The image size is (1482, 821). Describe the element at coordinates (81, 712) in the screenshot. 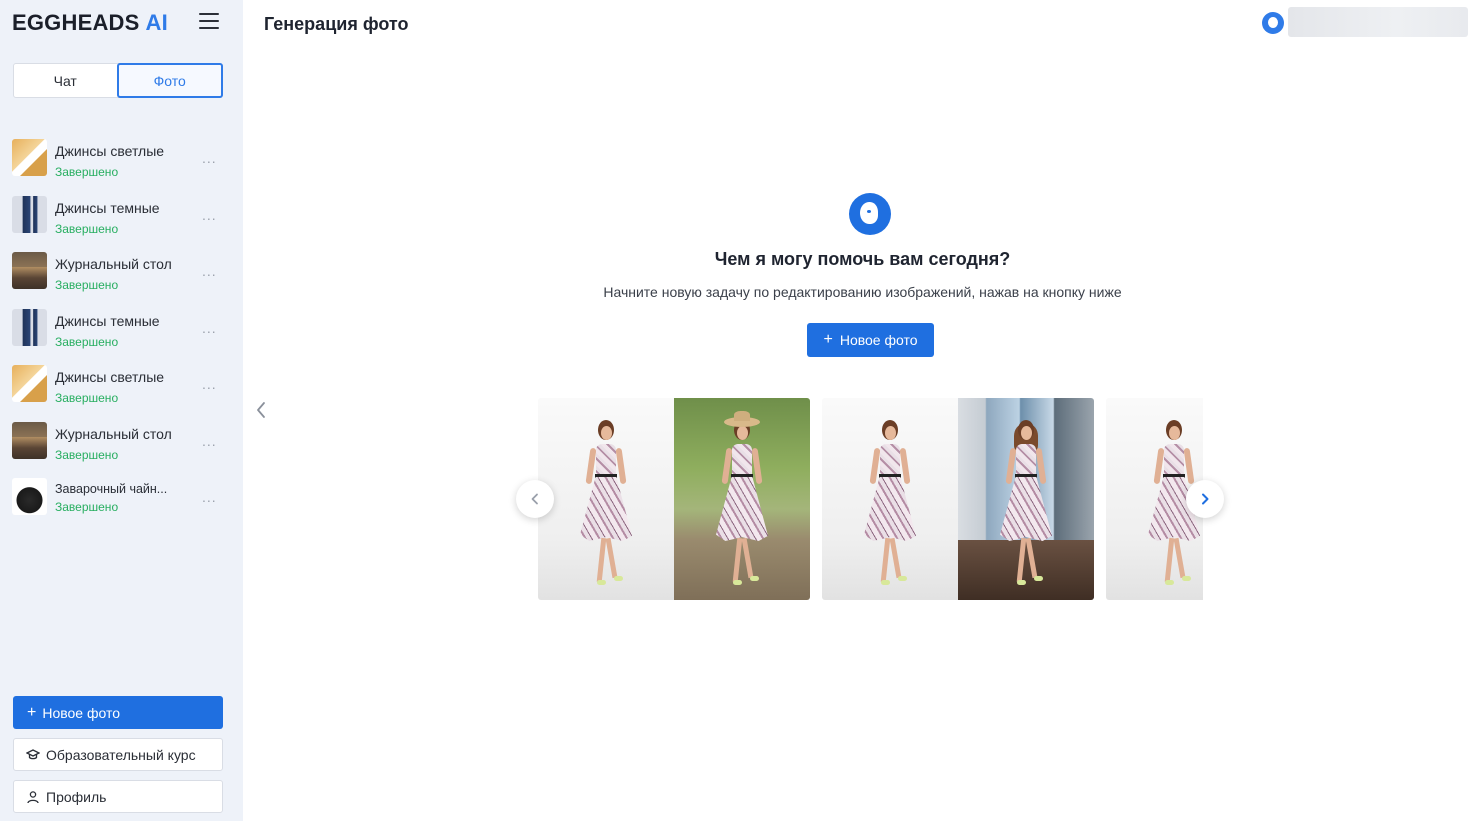

I see `new-photo-label: Новое фото` at that location.